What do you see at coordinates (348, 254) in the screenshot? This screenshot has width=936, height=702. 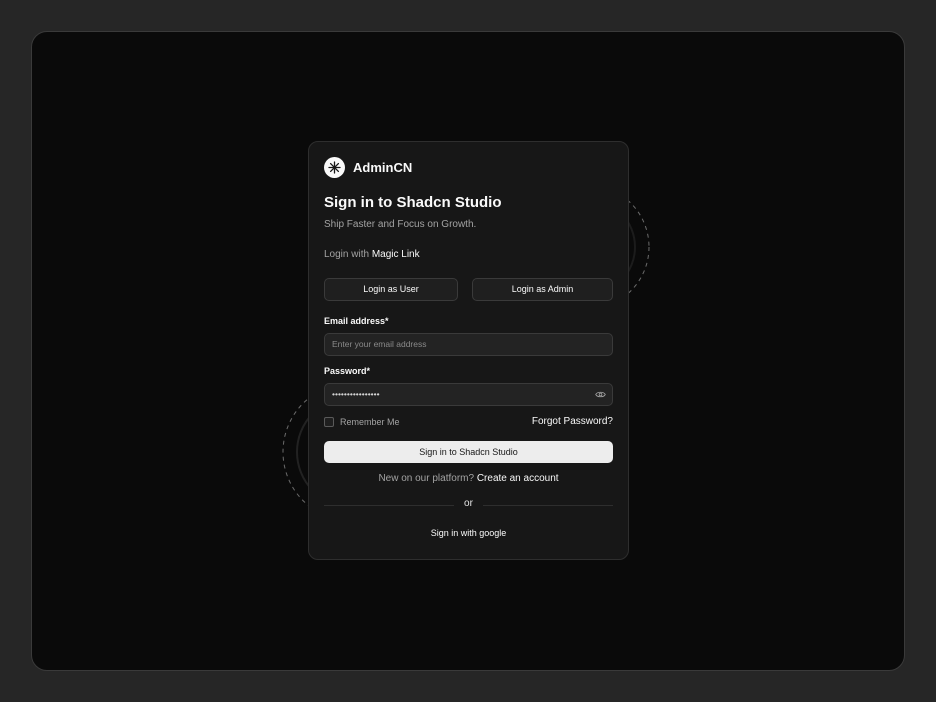 I see `magic-login-prefix: Login with` at bounding box center [348, 254].